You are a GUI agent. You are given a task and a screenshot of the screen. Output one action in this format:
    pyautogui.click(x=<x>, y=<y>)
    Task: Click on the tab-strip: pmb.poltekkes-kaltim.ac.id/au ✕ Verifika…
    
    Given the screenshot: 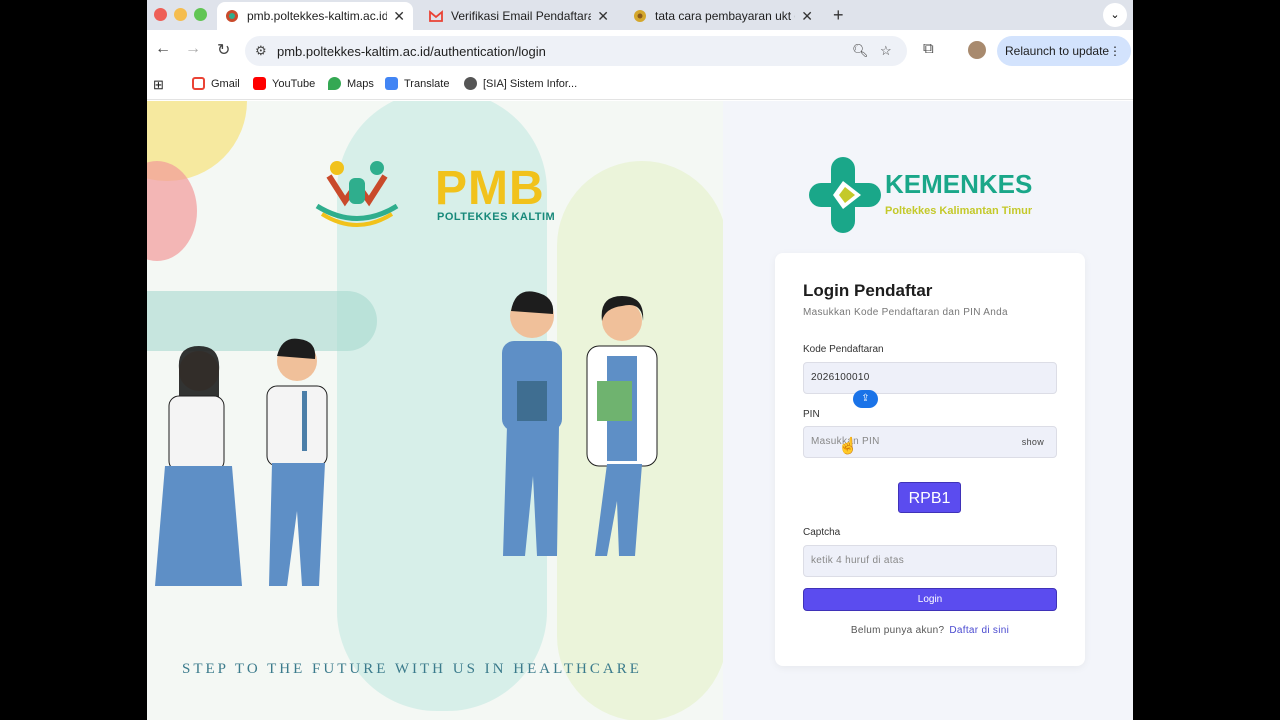 What is the action you would take?
    pyautogui.click(x=640, y=15)
    